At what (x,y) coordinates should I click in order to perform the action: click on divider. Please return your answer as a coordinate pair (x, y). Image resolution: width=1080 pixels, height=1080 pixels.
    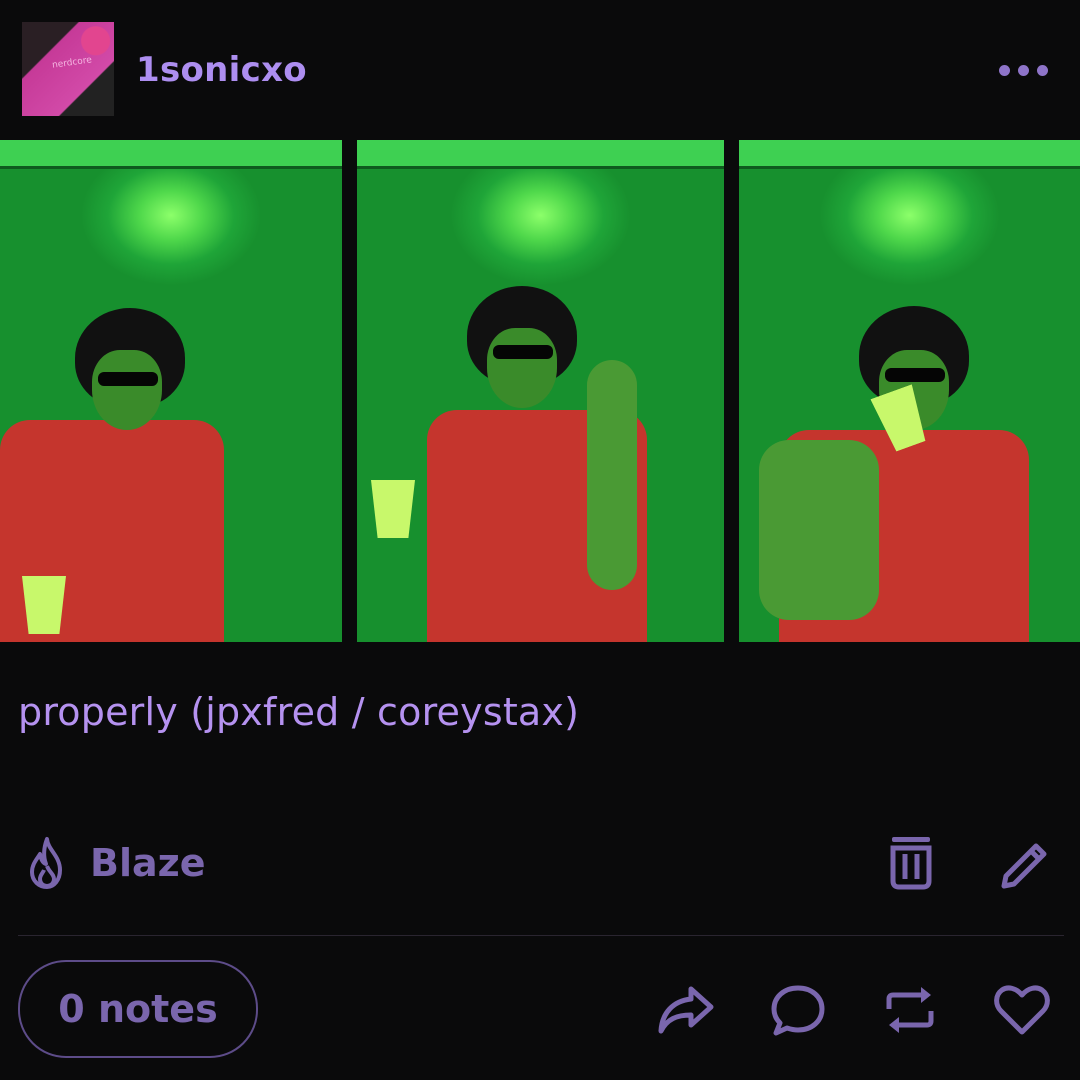
    Looking at the image, I should click on (541, 935).